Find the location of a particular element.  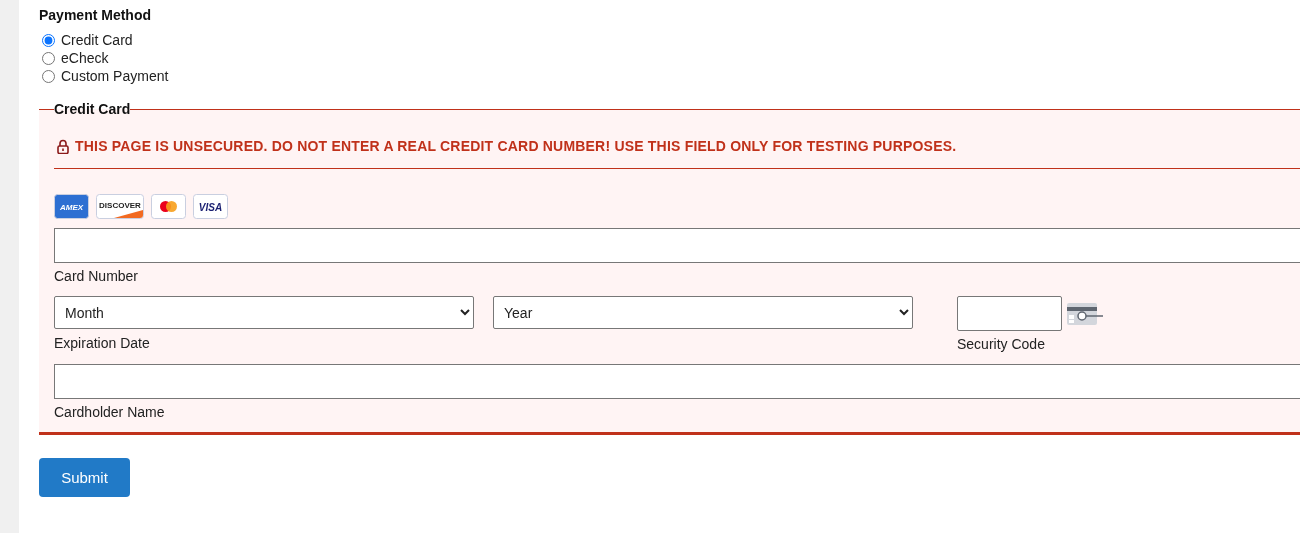

payment-option: eCheck is located at coordinates (671, 58).